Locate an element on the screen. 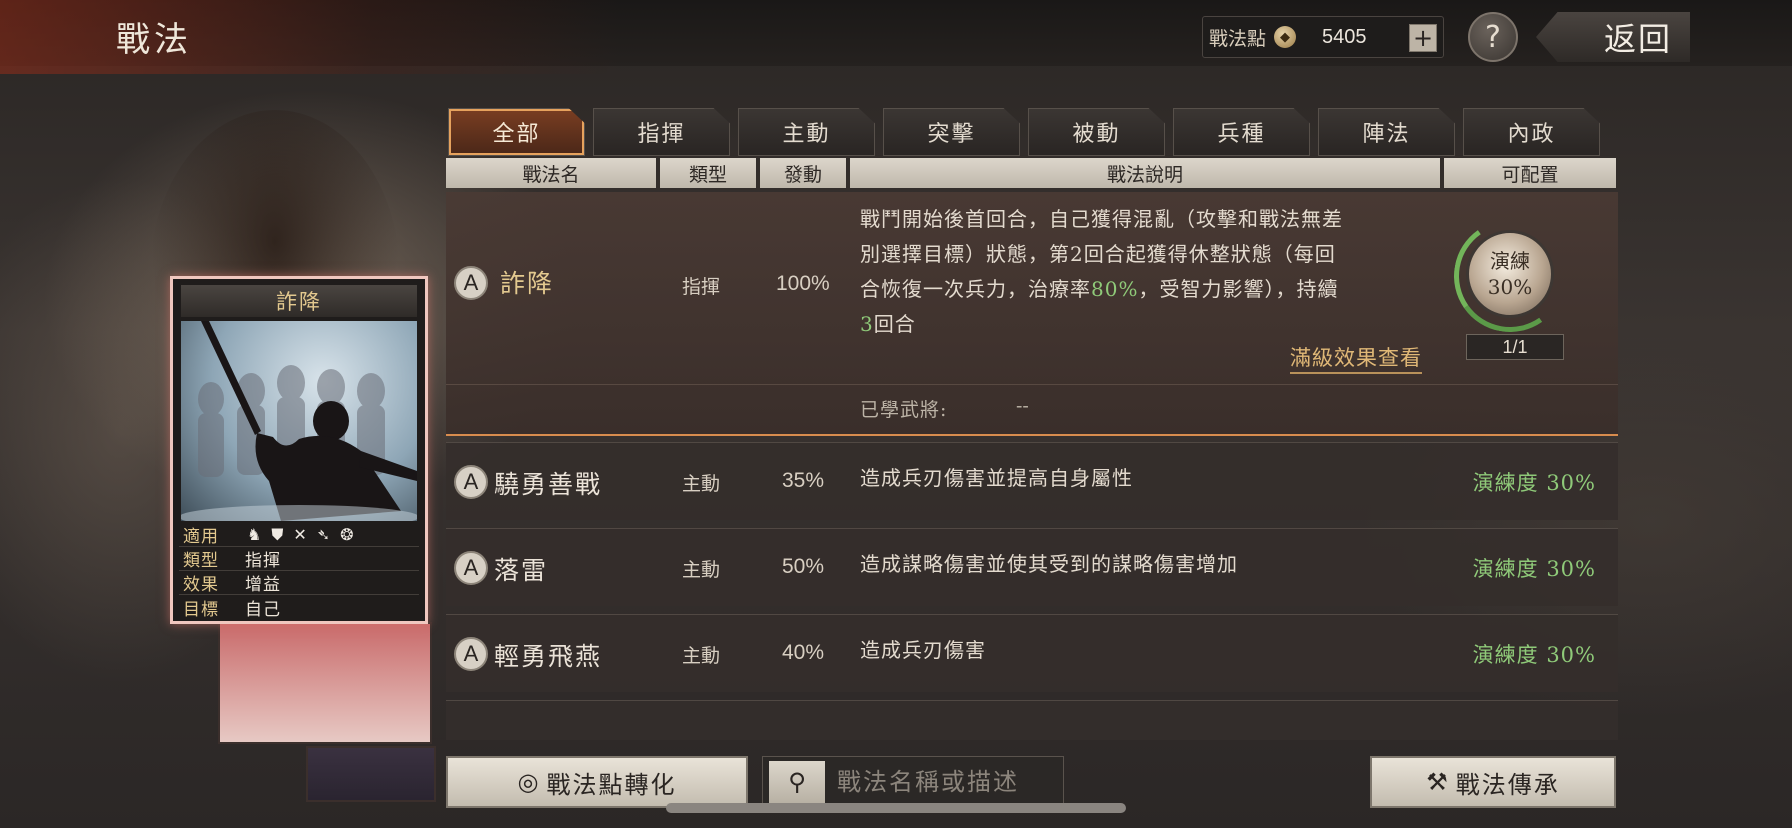 Image resolution: width=1792 pixels, height=828 pixels. tactic-points-box: 戰法點 ◆ 5405 + is located at coordinates (1323, 37).